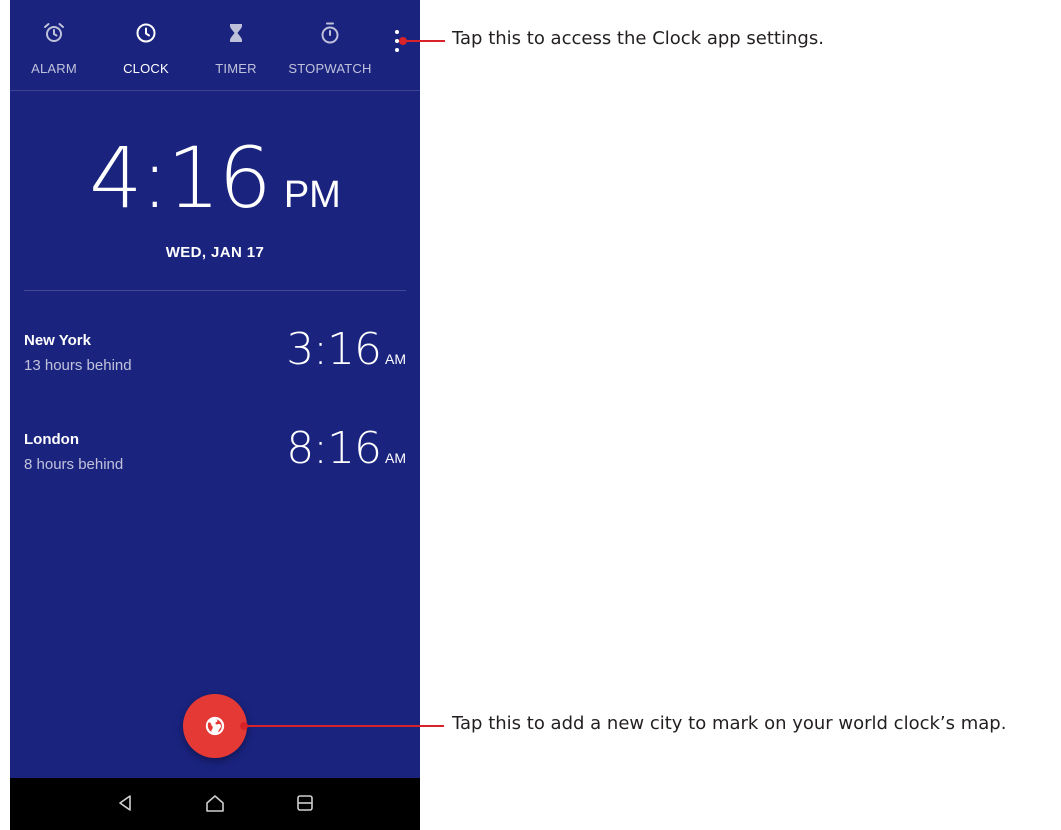 This screenshot has width=1061, height=830. I want to click on tab-clock: CLOCK, so click(146, 45).